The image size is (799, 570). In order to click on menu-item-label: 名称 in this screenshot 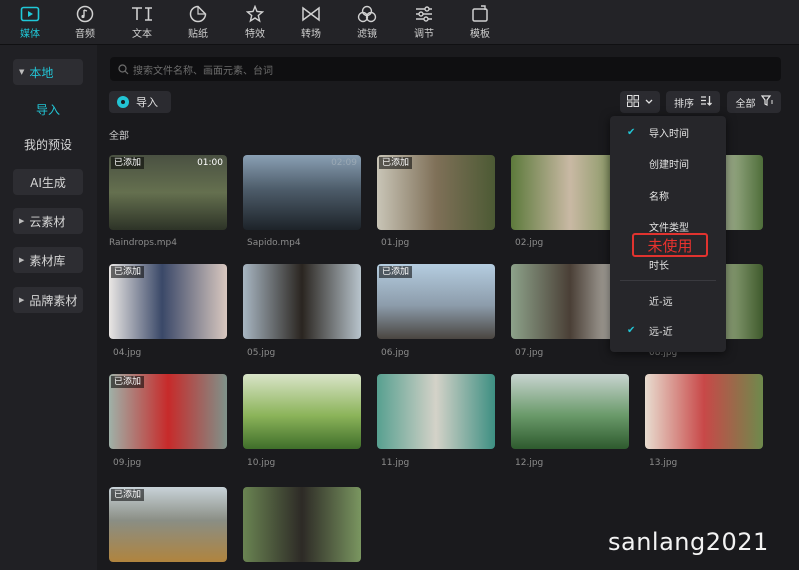, I will do `click(659, 197)`.